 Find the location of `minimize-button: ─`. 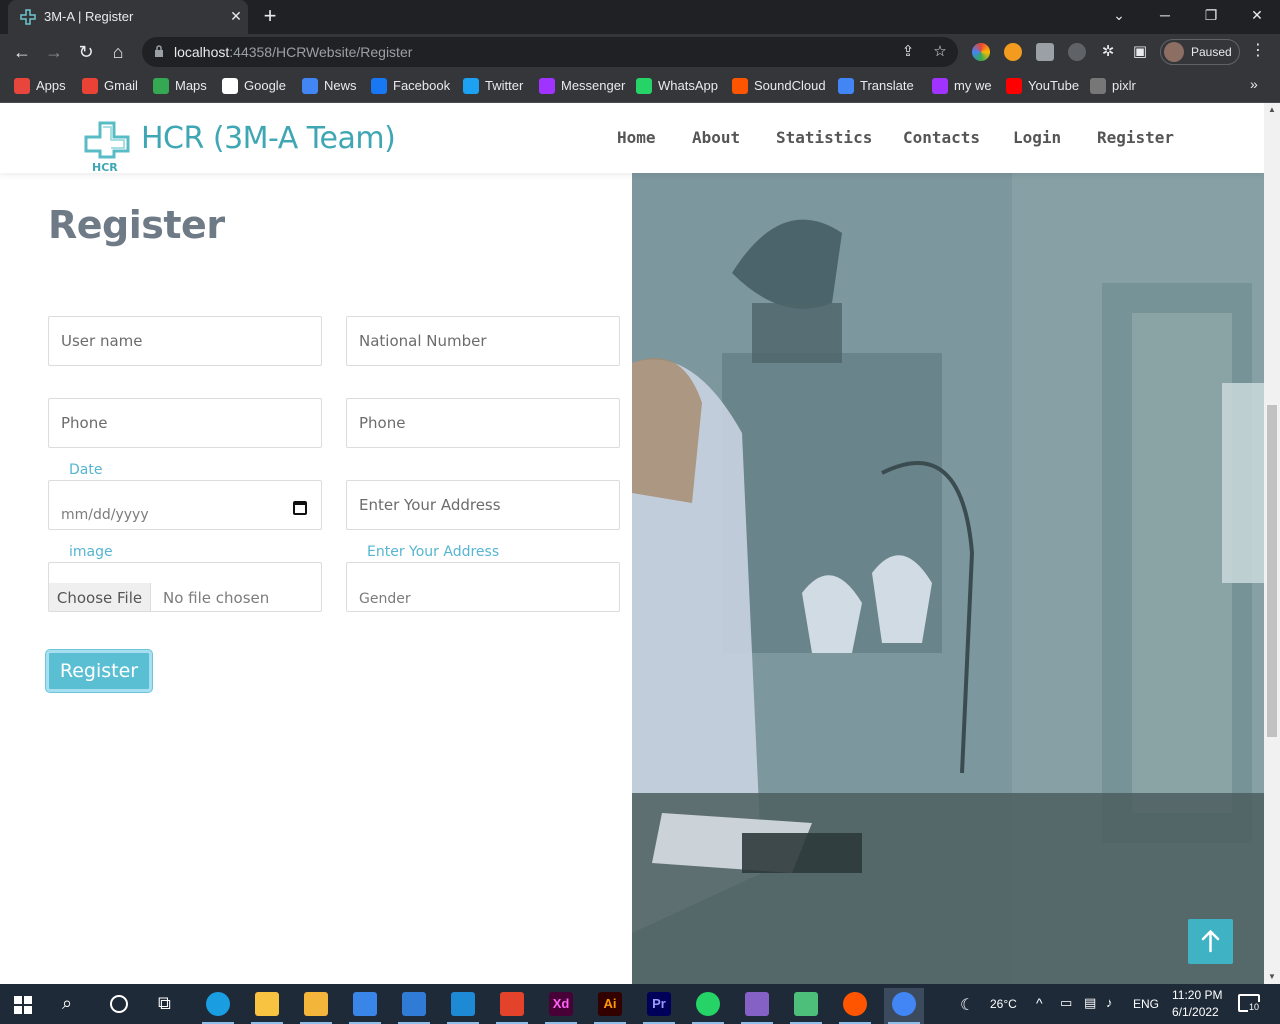

minimize-button: ─ is located at coordinates (1165, 15).